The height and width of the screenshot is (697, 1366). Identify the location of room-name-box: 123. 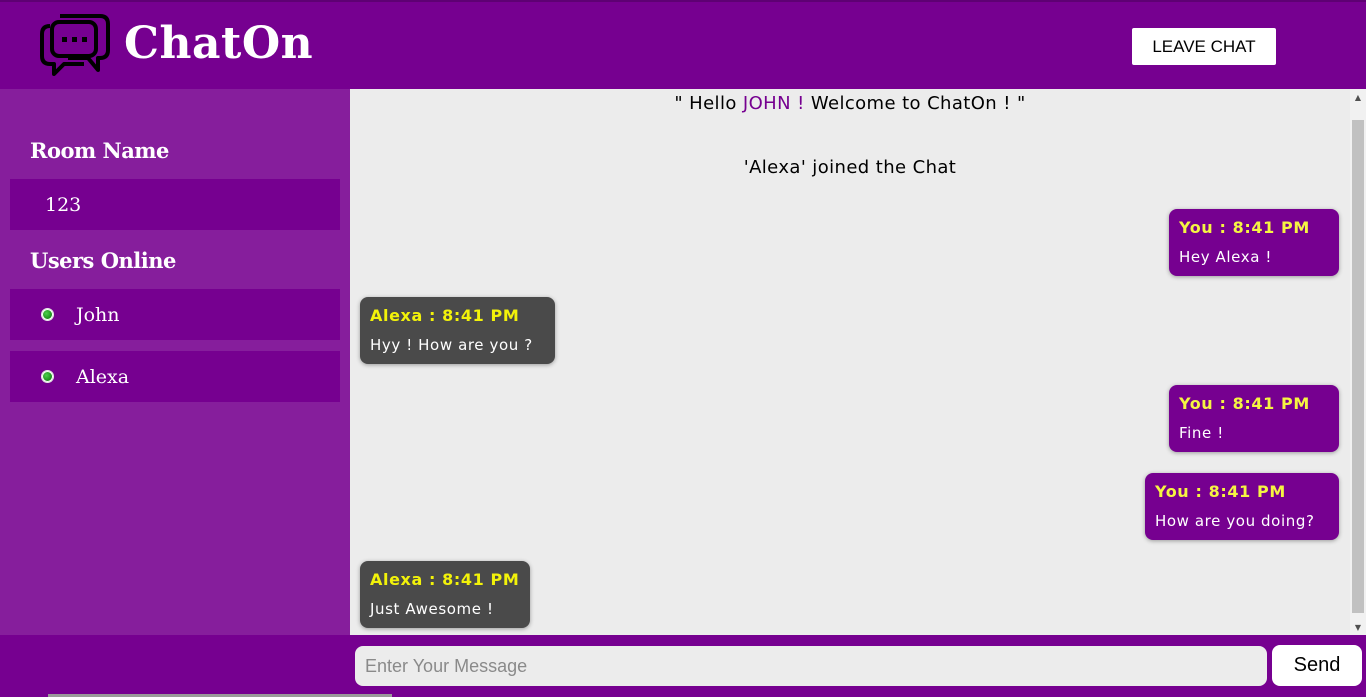
(175, 204).